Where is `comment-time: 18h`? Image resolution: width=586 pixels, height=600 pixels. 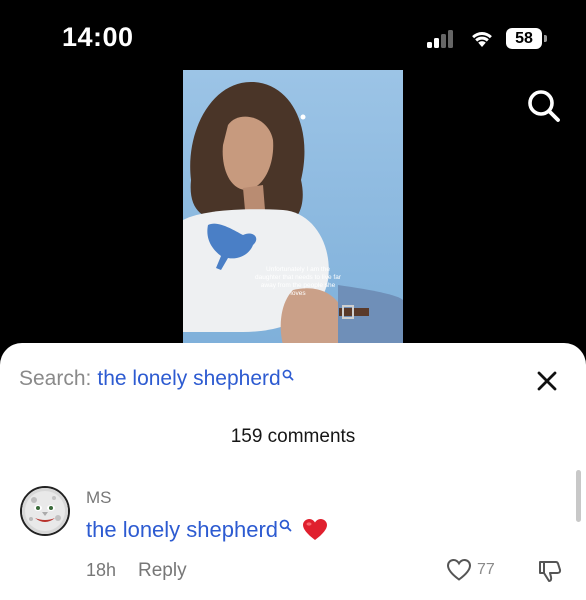 comment-time: 18h is located at coordinates (101, 570).